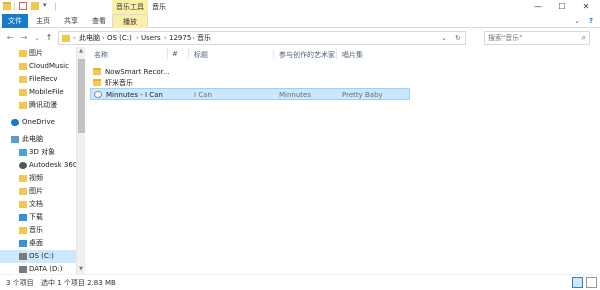  Describe the element at coordinates (23, 152) in the screenshot. I see `3d-objects-icon` at that location.